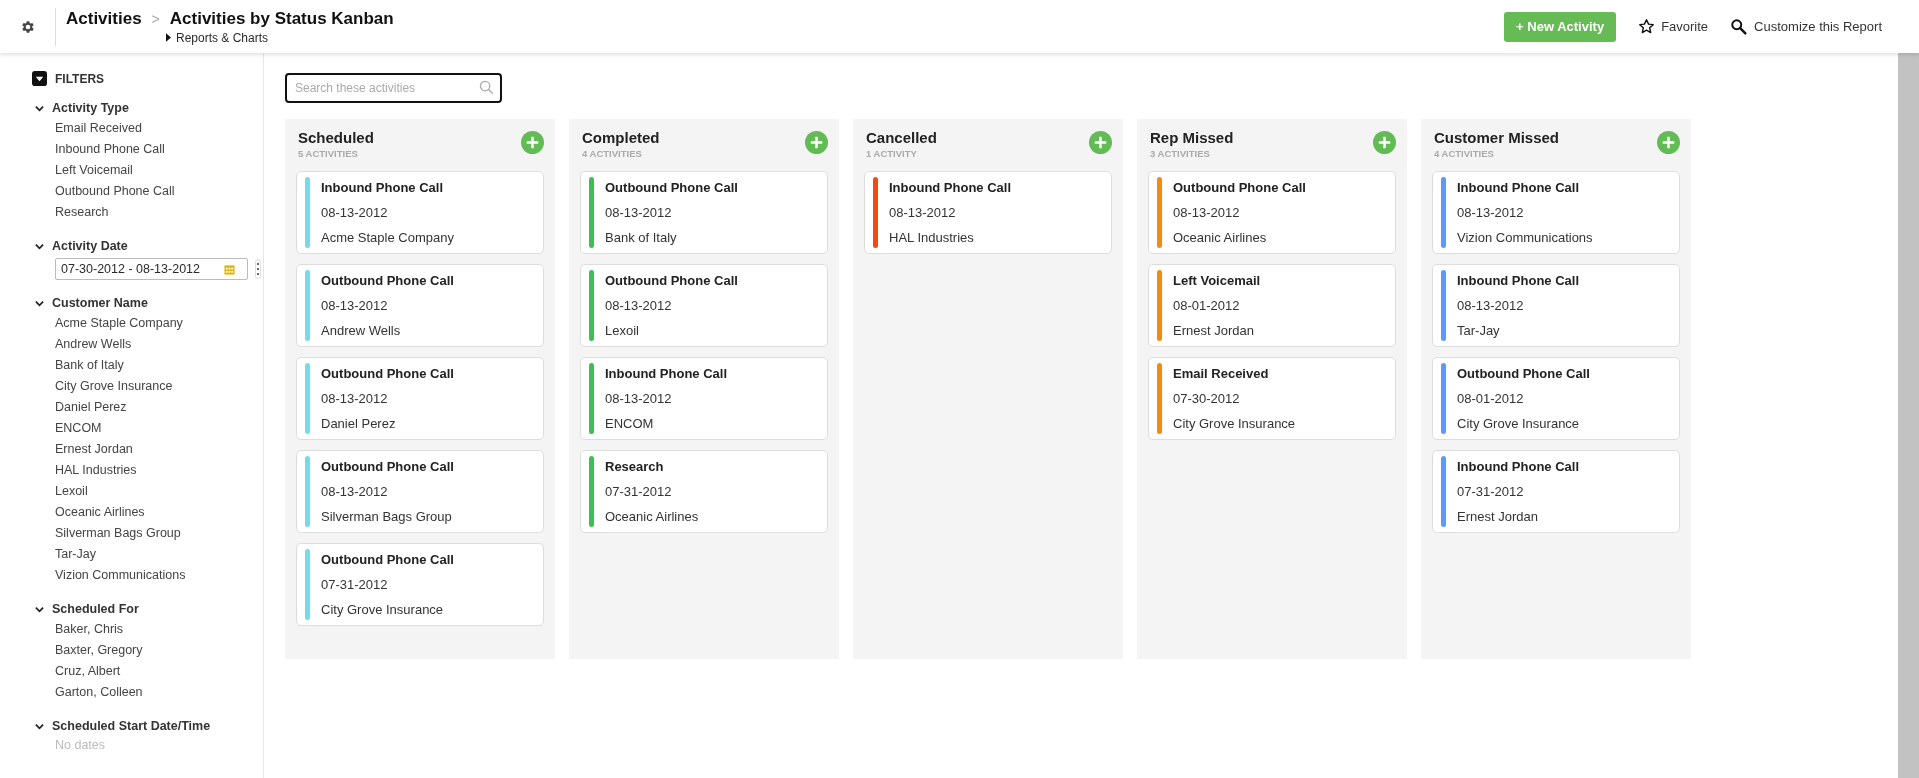  I want to click on filter-option: Lexoil, so click(147, 491).